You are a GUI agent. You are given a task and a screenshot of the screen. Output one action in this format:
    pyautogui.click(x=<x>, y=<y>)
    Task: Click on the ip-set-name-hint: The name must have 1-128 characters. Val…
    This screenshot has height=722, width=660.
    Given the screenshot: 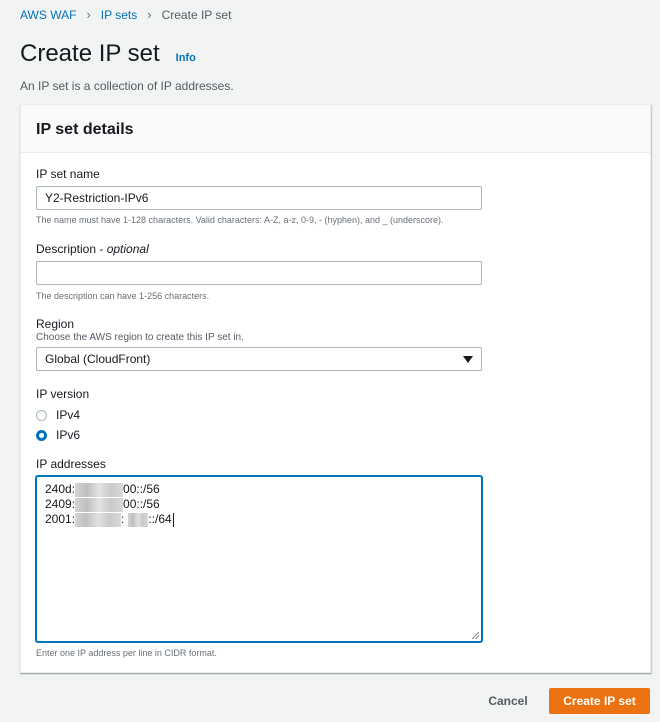 What is the action you would take?
    pyautogui.click(x=240, y=220)
    